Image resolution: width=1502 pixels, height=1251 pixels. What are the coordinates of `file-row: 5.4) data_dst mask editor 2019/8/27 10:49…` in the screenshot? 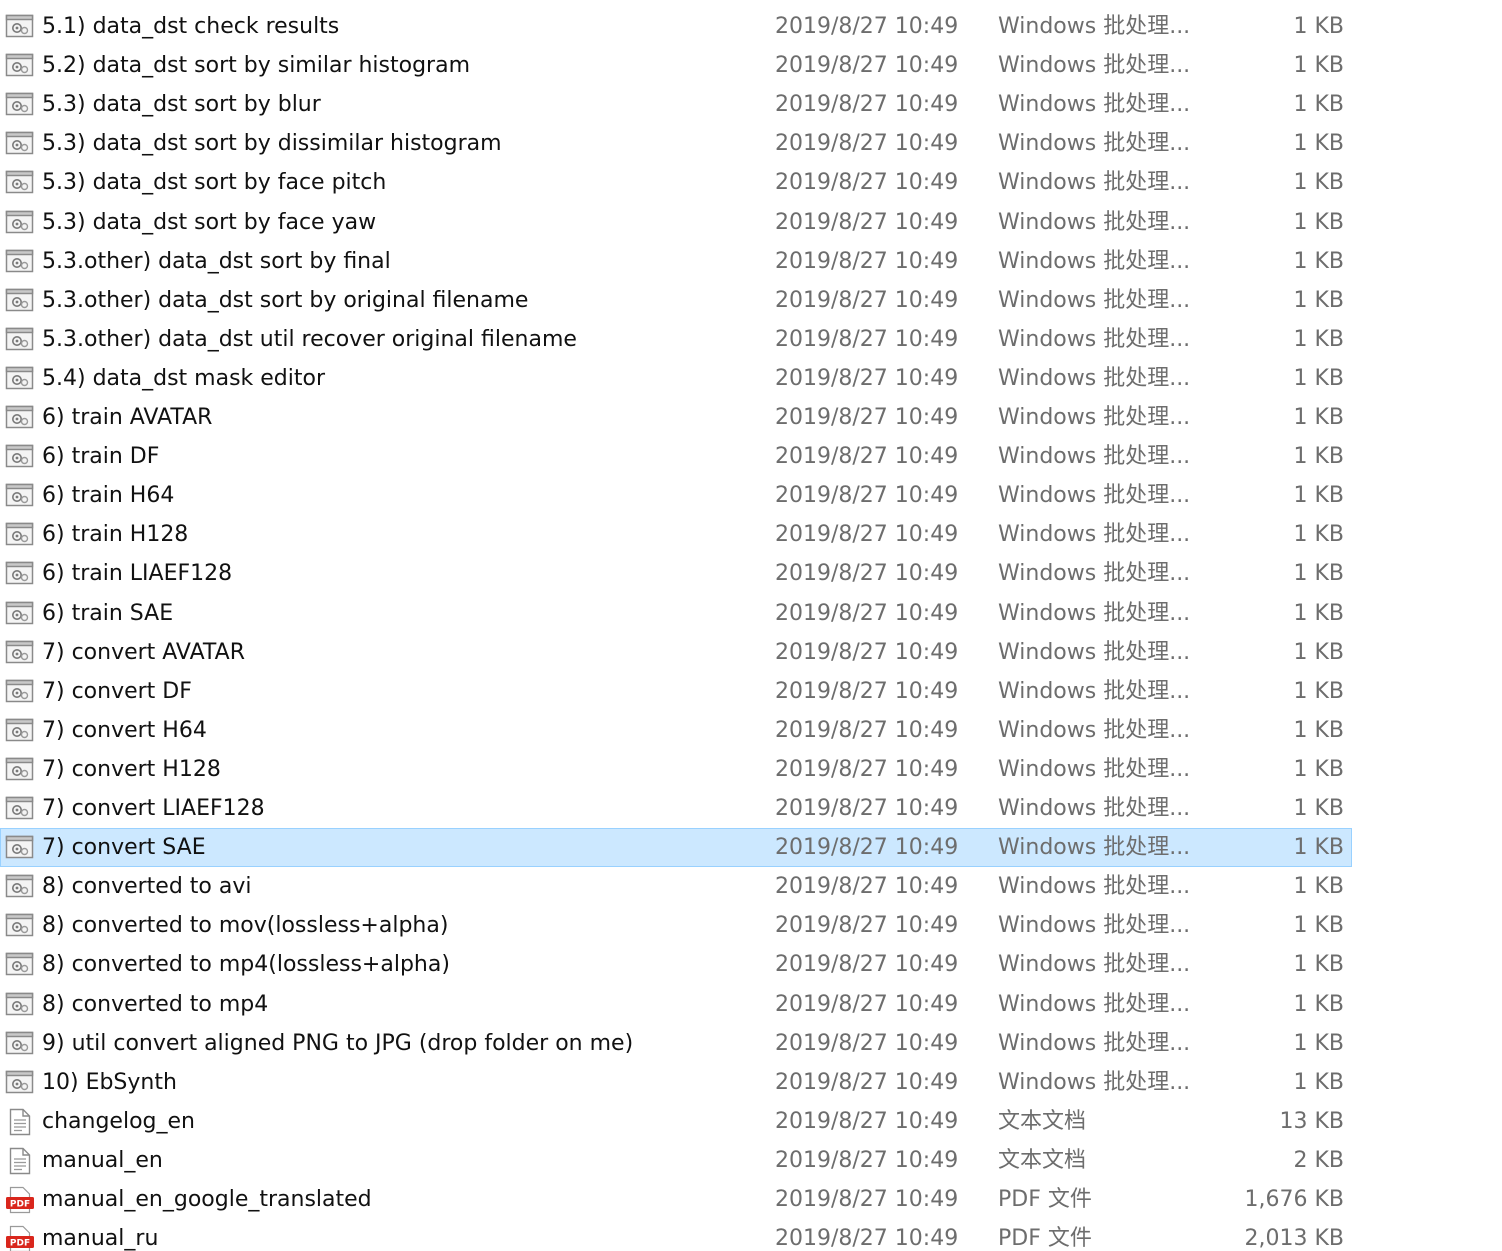 It's located at (676, 378).